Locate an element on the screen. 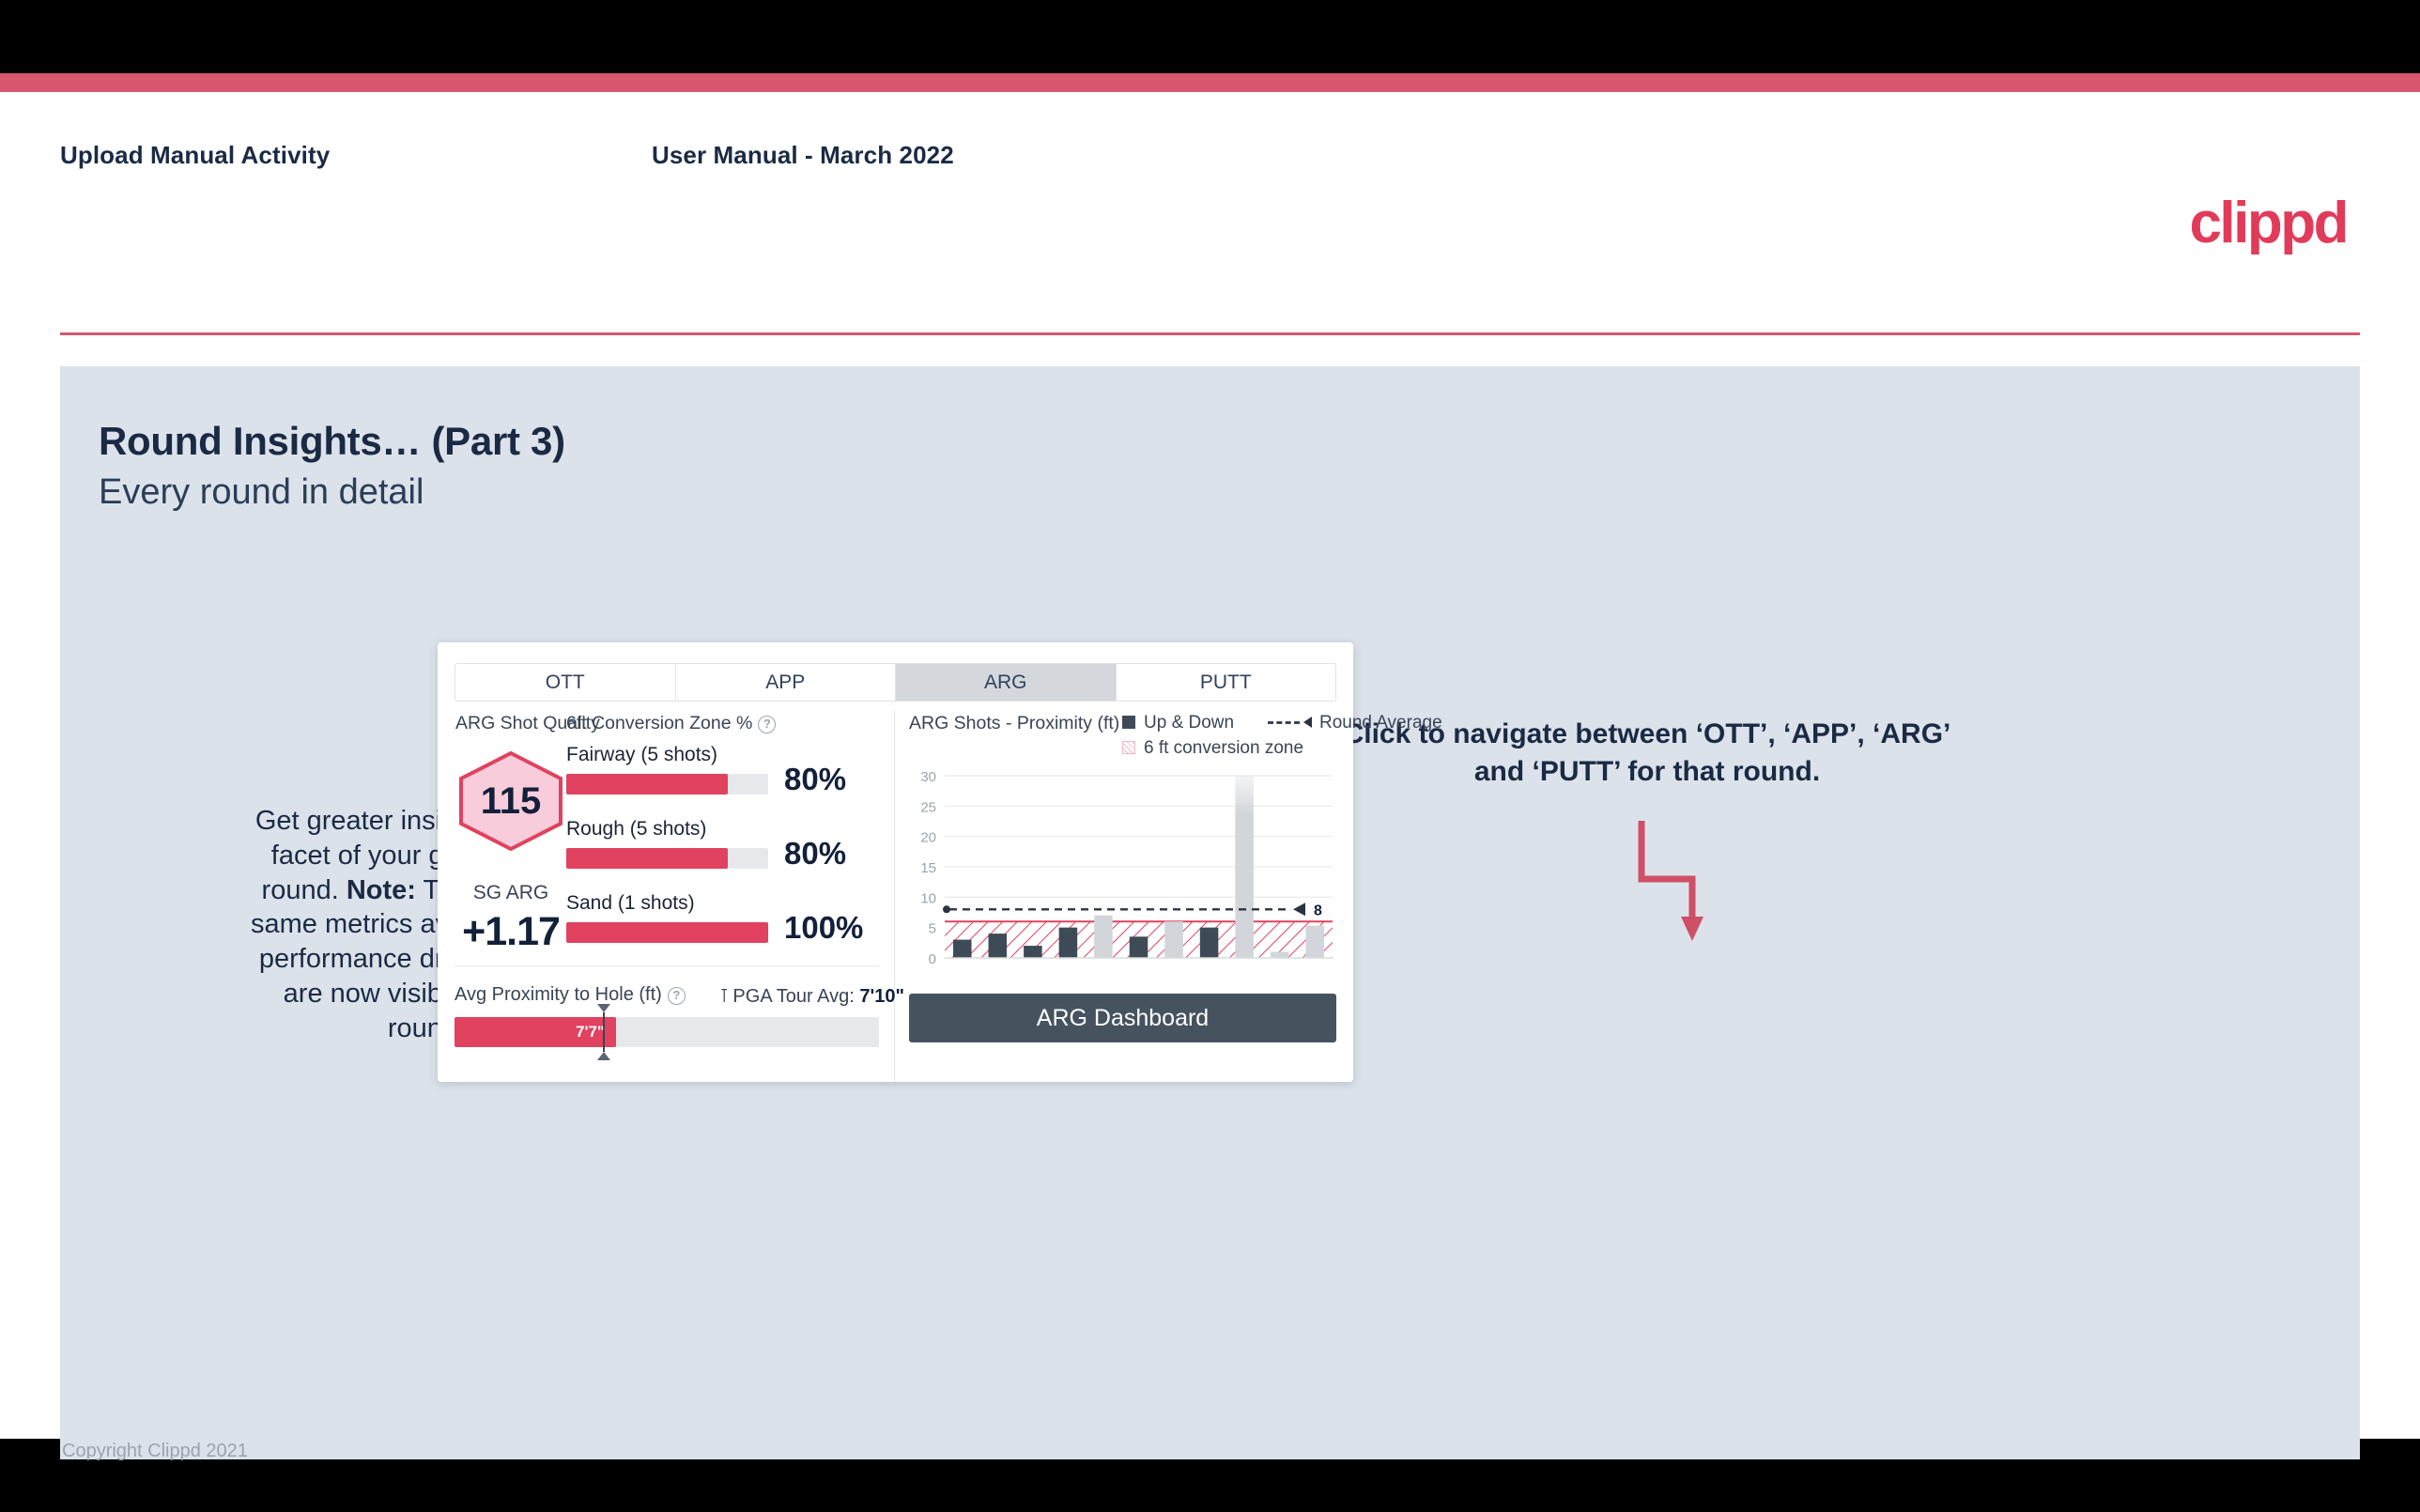  arg-proximity-chart: 0 5 10 15 20 25 30 8 is located at coordinates (1123, 870).